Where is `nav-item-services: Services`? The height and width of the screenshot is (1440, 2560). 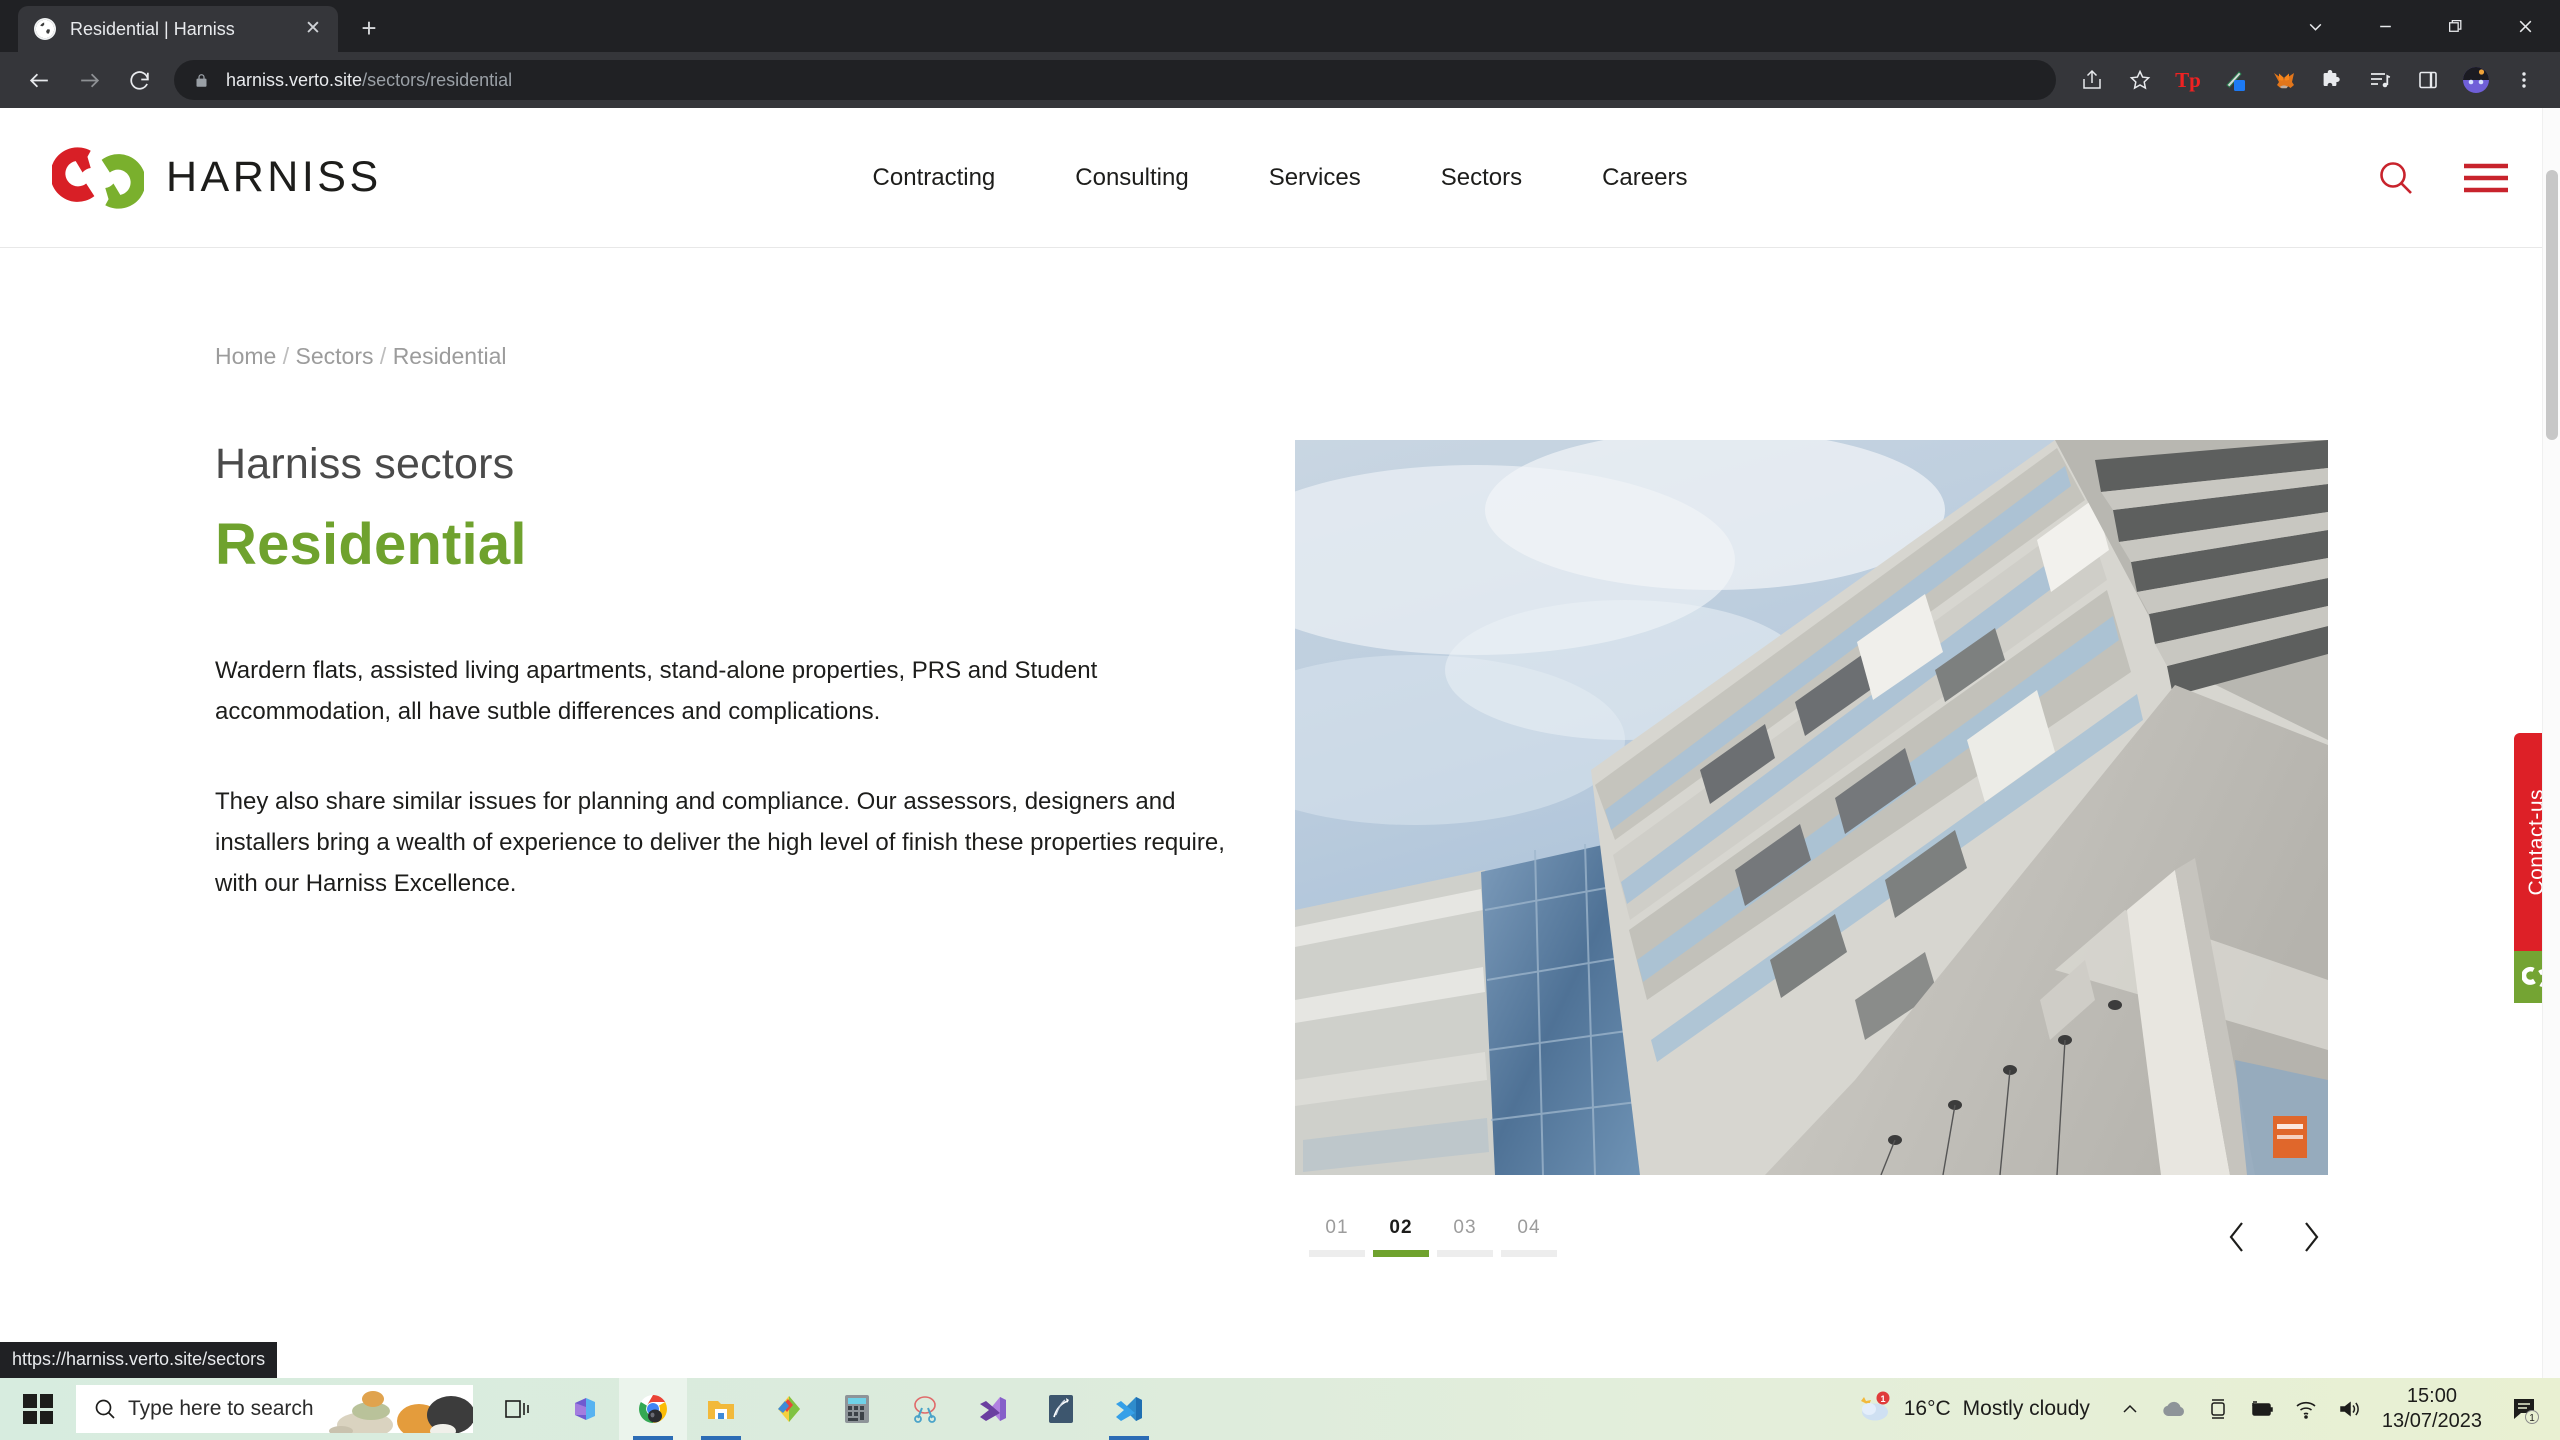
nav-item-services: Services is located at coordinates (1315, 178).